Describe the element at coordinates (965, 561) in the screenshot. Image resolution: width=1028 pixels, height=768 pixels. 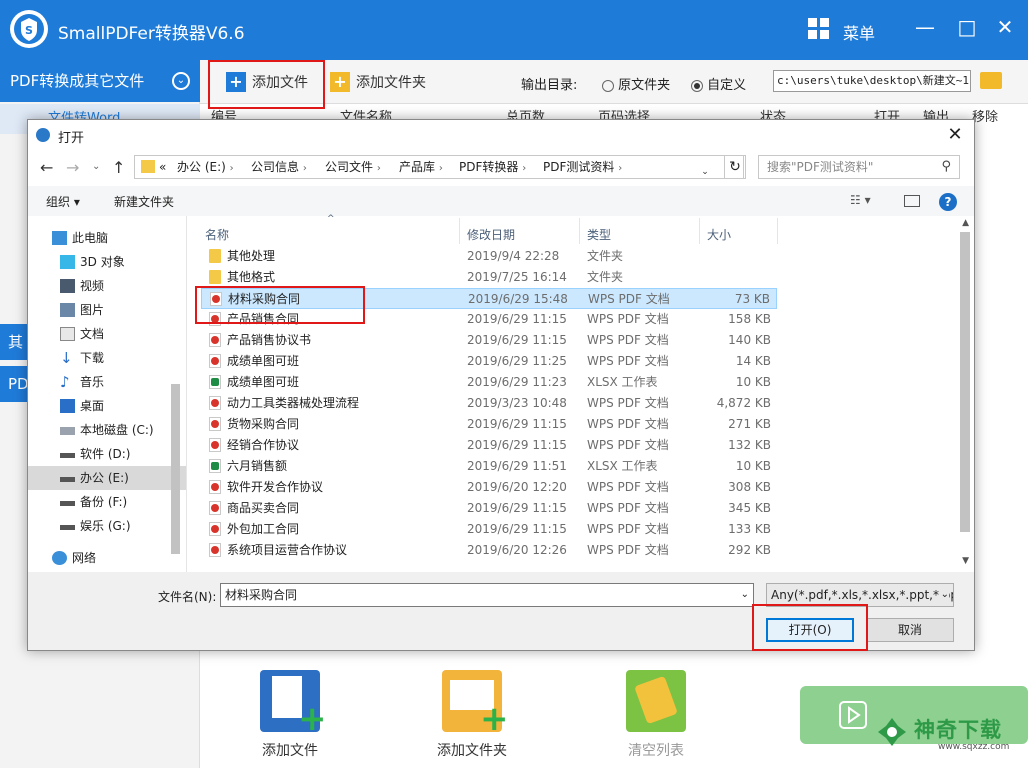
I see `scroll-down-icon: ▼` at that location.